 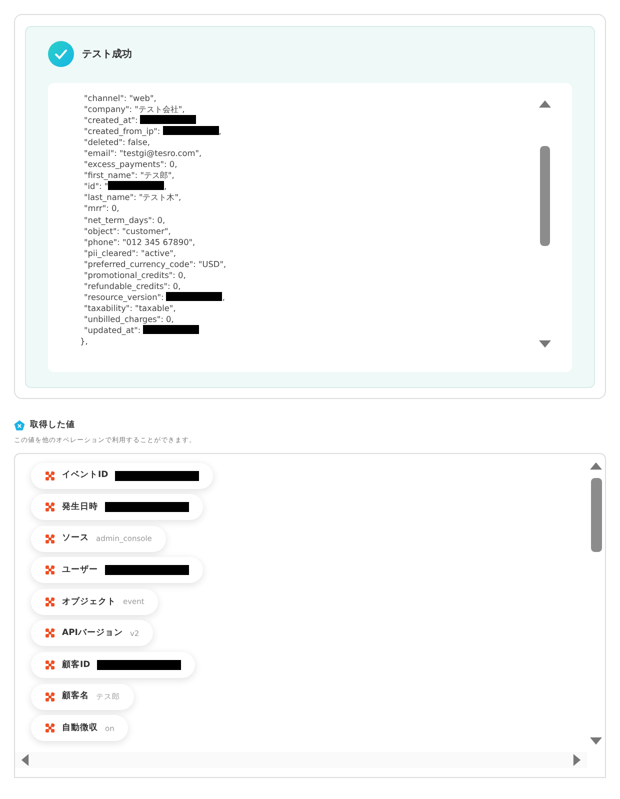 What do you see at coordinates (76, 665) in the screenshot?
I see `chip-label: 顧客ID` at bounding box center [76, 665].